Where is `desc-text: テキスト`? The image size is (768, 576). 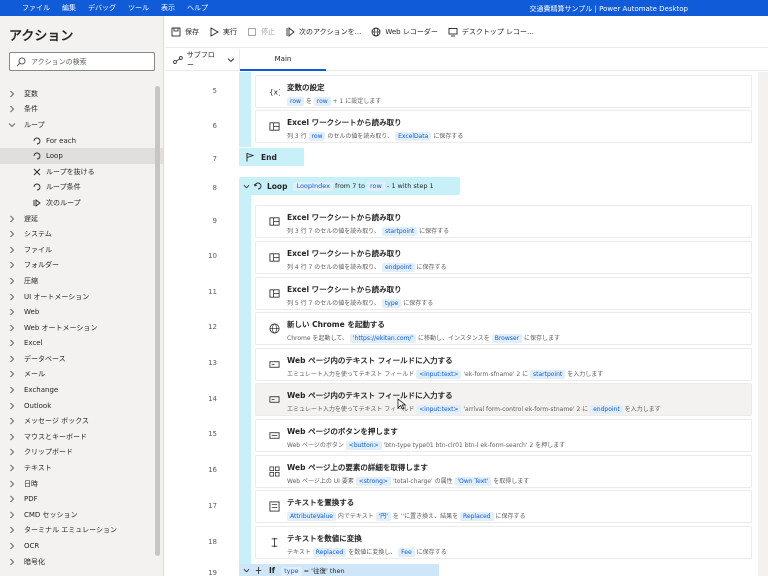 desc-text: テキスト is located at coordinates (299, 552).